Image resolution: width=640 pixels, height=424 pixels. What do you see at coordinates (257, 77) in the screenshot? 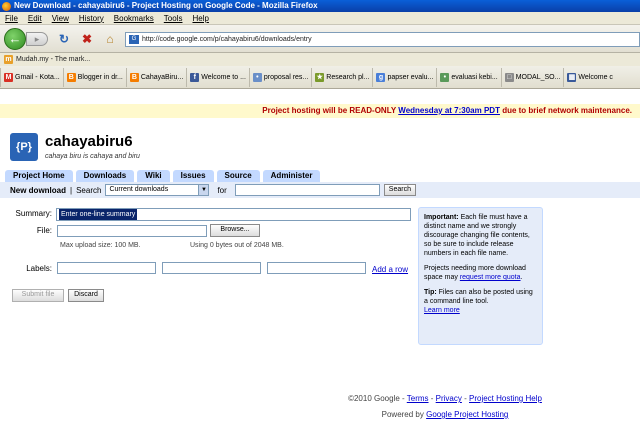
I see `page-icon: •` at bounding box center [257, 77].